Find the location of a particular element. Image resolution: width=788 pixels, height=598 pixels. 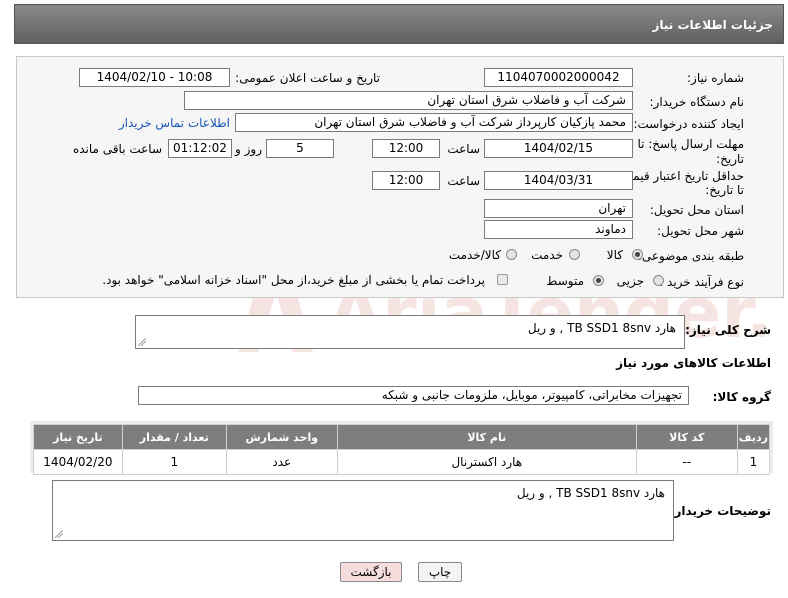

deadline-date-field: 1404/02/15 is located at coordinates (558, 148).